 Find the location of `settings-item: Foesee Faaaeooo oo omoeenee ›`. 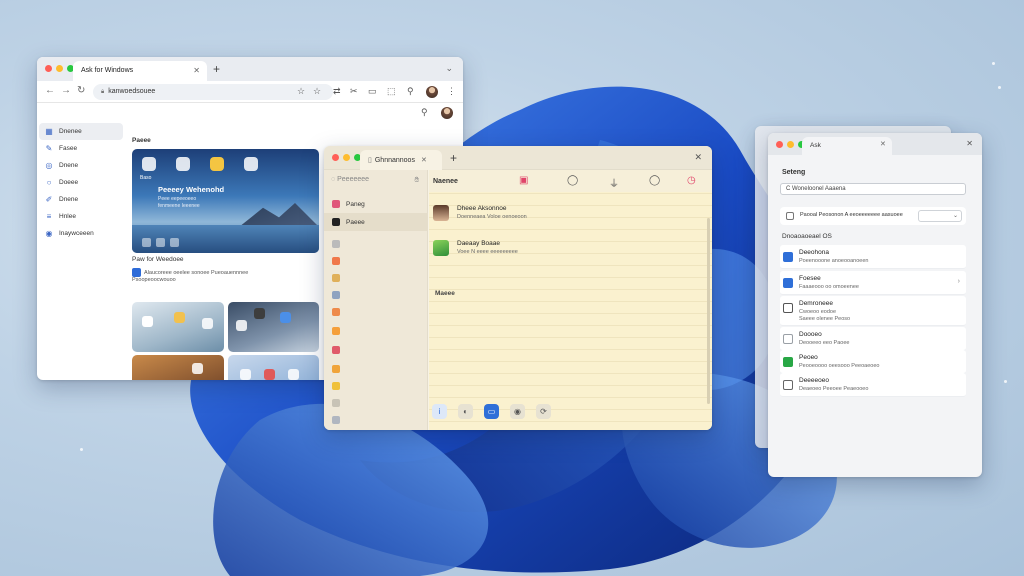

settings-item: Foesee Faaaeooo oo omoeenee › is located at coordinates (873, 283).